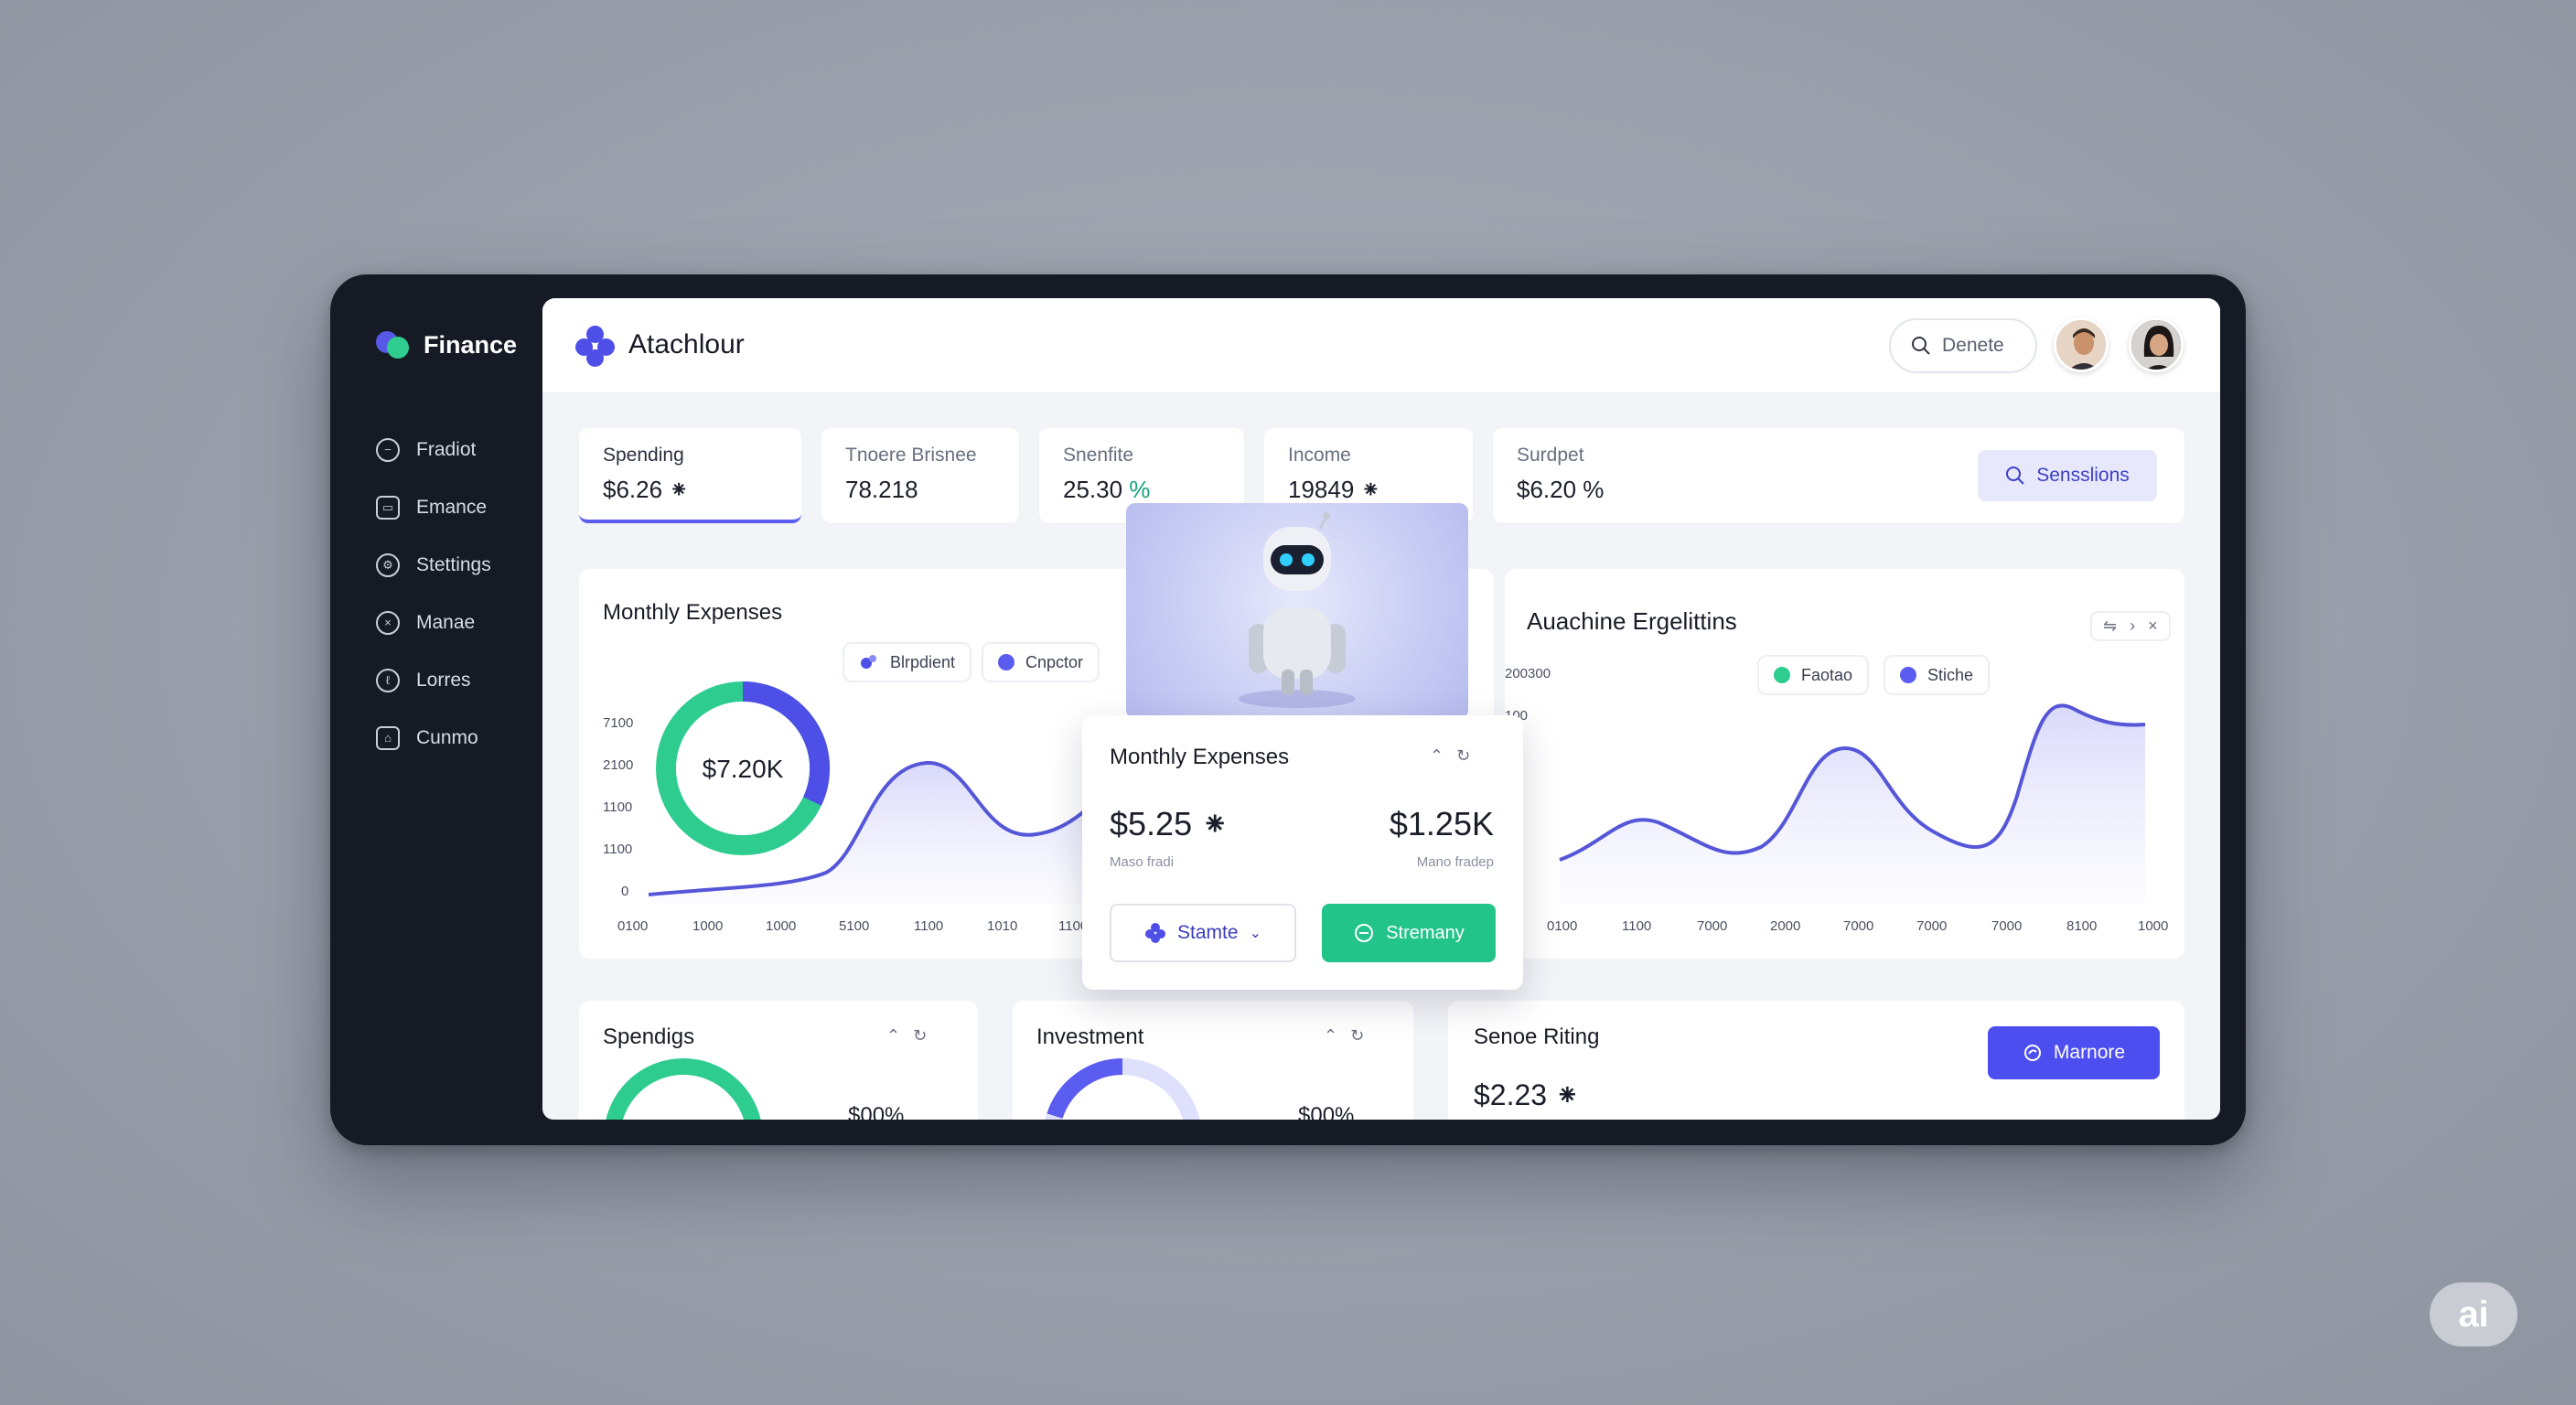  What do you see at coordinates (686, 344) in the screenshot?
I see `page-title: Atachlour` at bounding box center [686, 344].